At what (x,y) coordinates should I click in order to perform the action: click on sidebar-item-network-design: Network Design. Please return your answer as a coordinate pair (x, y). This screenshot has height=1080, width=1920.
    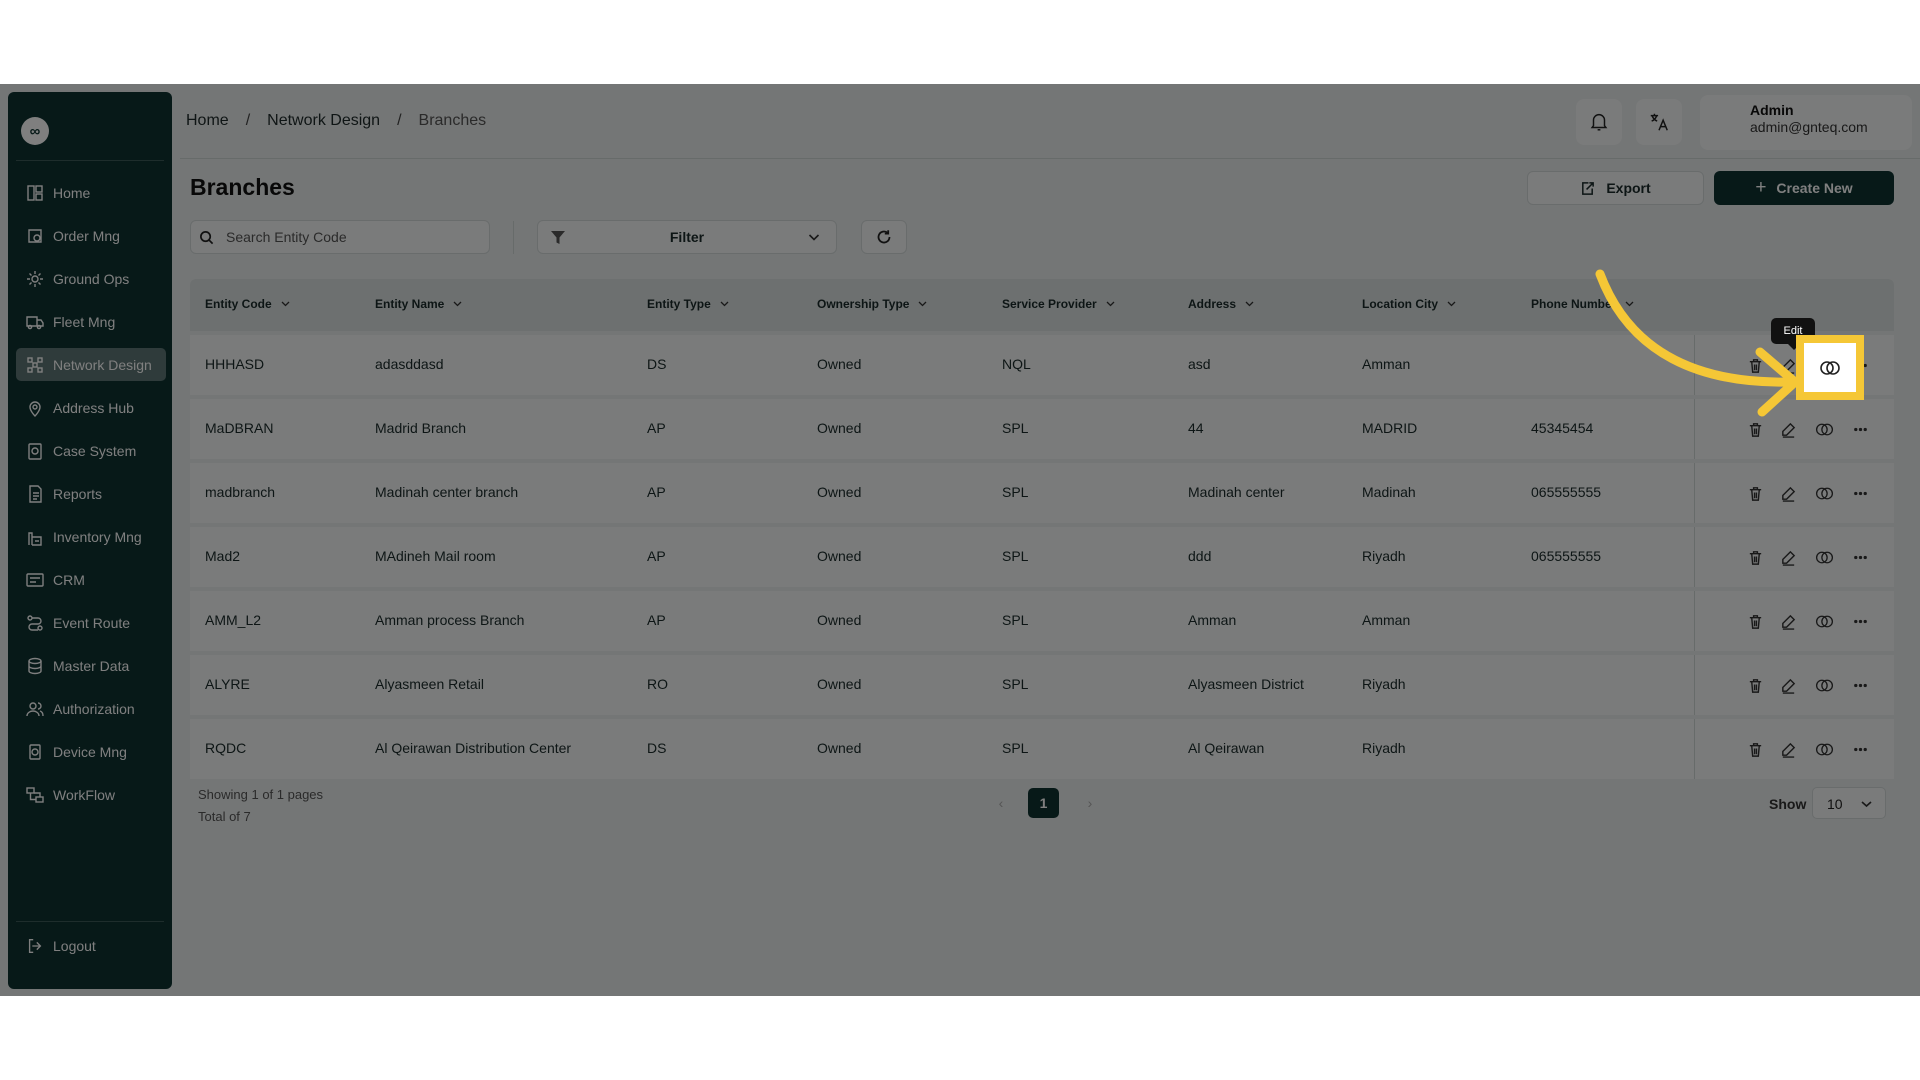
    Looking at the image, I should click on (91, 364).